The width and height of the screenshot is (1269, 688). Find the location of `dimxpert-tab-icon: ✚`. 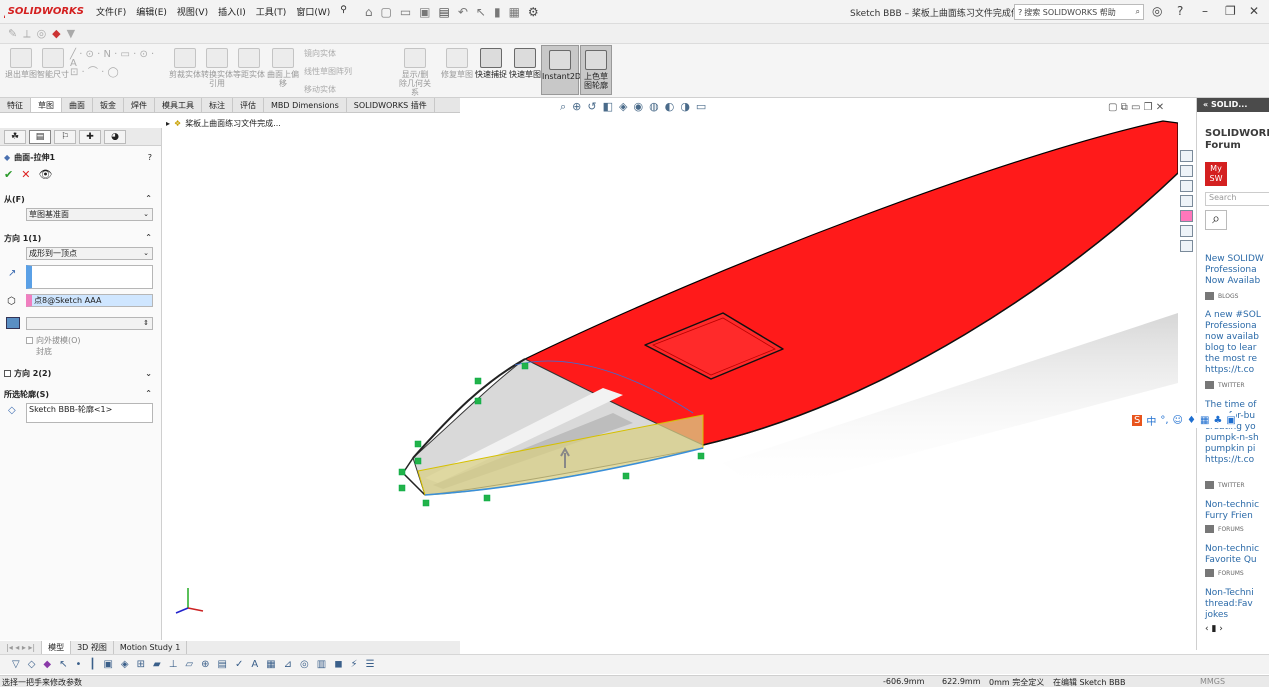

dimxpert-tab-icon: ✚ is located at coordinates (90, 137).